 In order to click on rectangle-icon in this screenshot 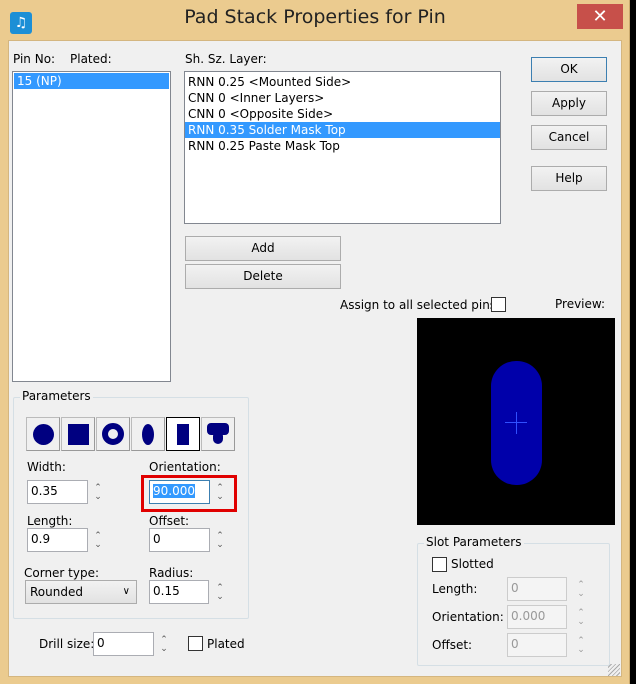, I will do `click(183, 434)`.